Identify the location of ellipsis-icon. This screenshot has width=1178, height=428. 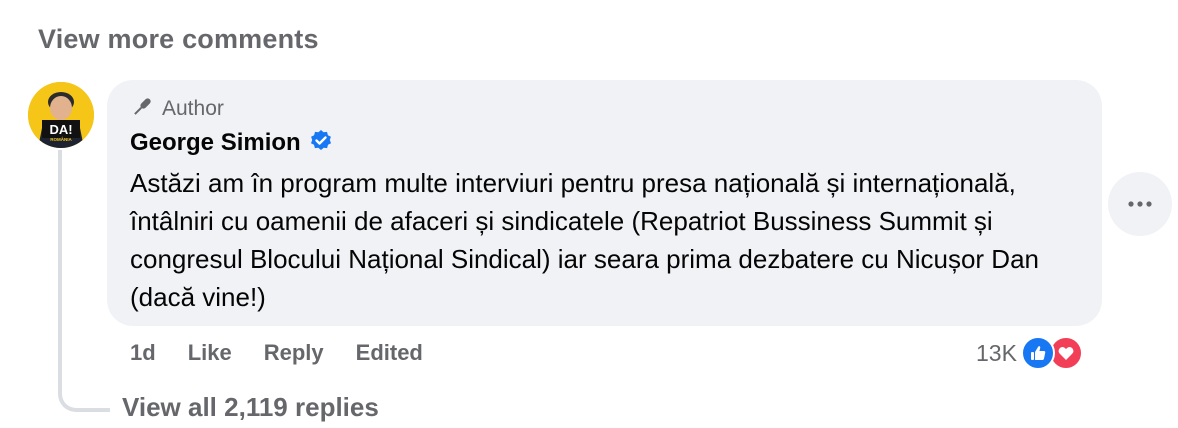
(1140, 204).